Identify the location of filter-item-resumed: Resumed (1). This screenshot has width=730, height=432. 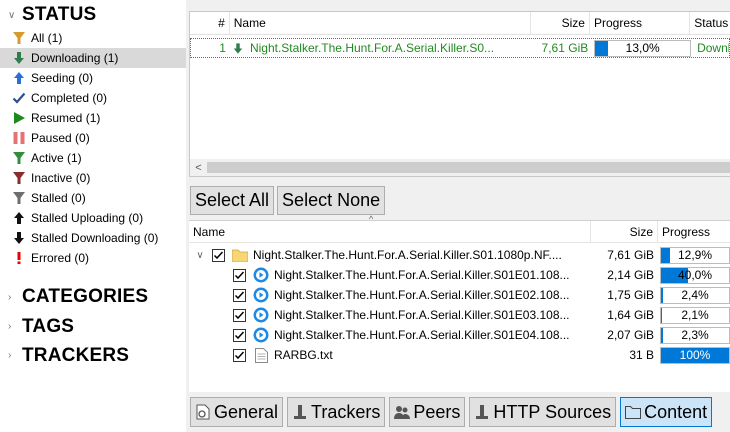
(93, 118).